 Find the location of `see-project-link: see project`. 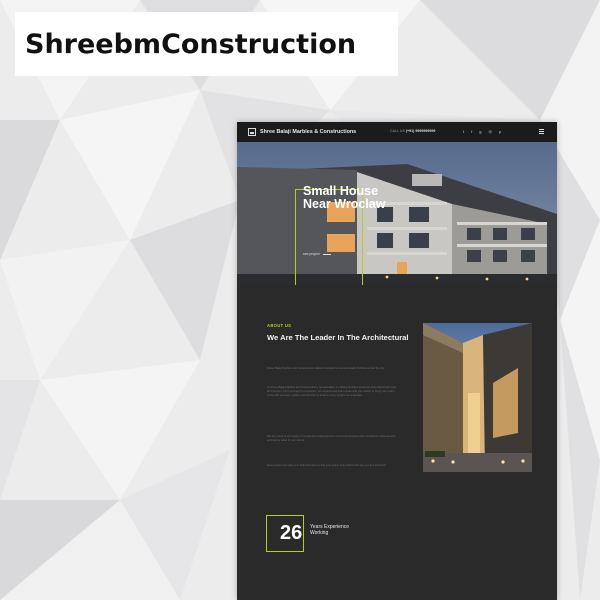

see-project-link: see project is located at coordinates (317, 254).